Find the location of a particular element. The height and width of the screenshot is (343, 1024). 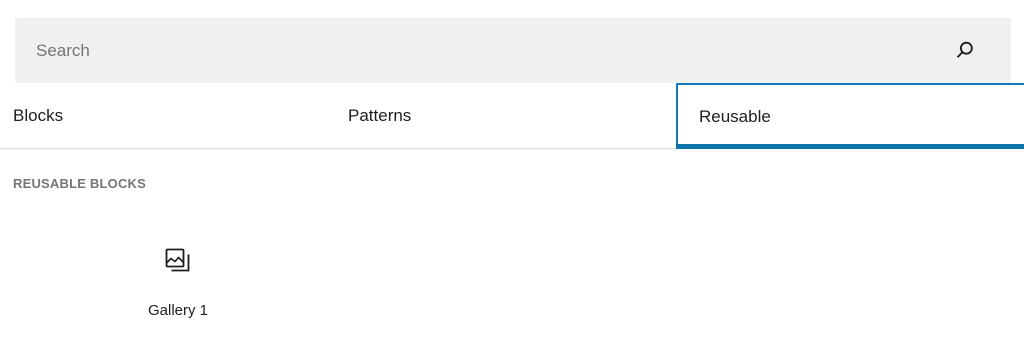

search-icon is located at coordinates (965, 50).